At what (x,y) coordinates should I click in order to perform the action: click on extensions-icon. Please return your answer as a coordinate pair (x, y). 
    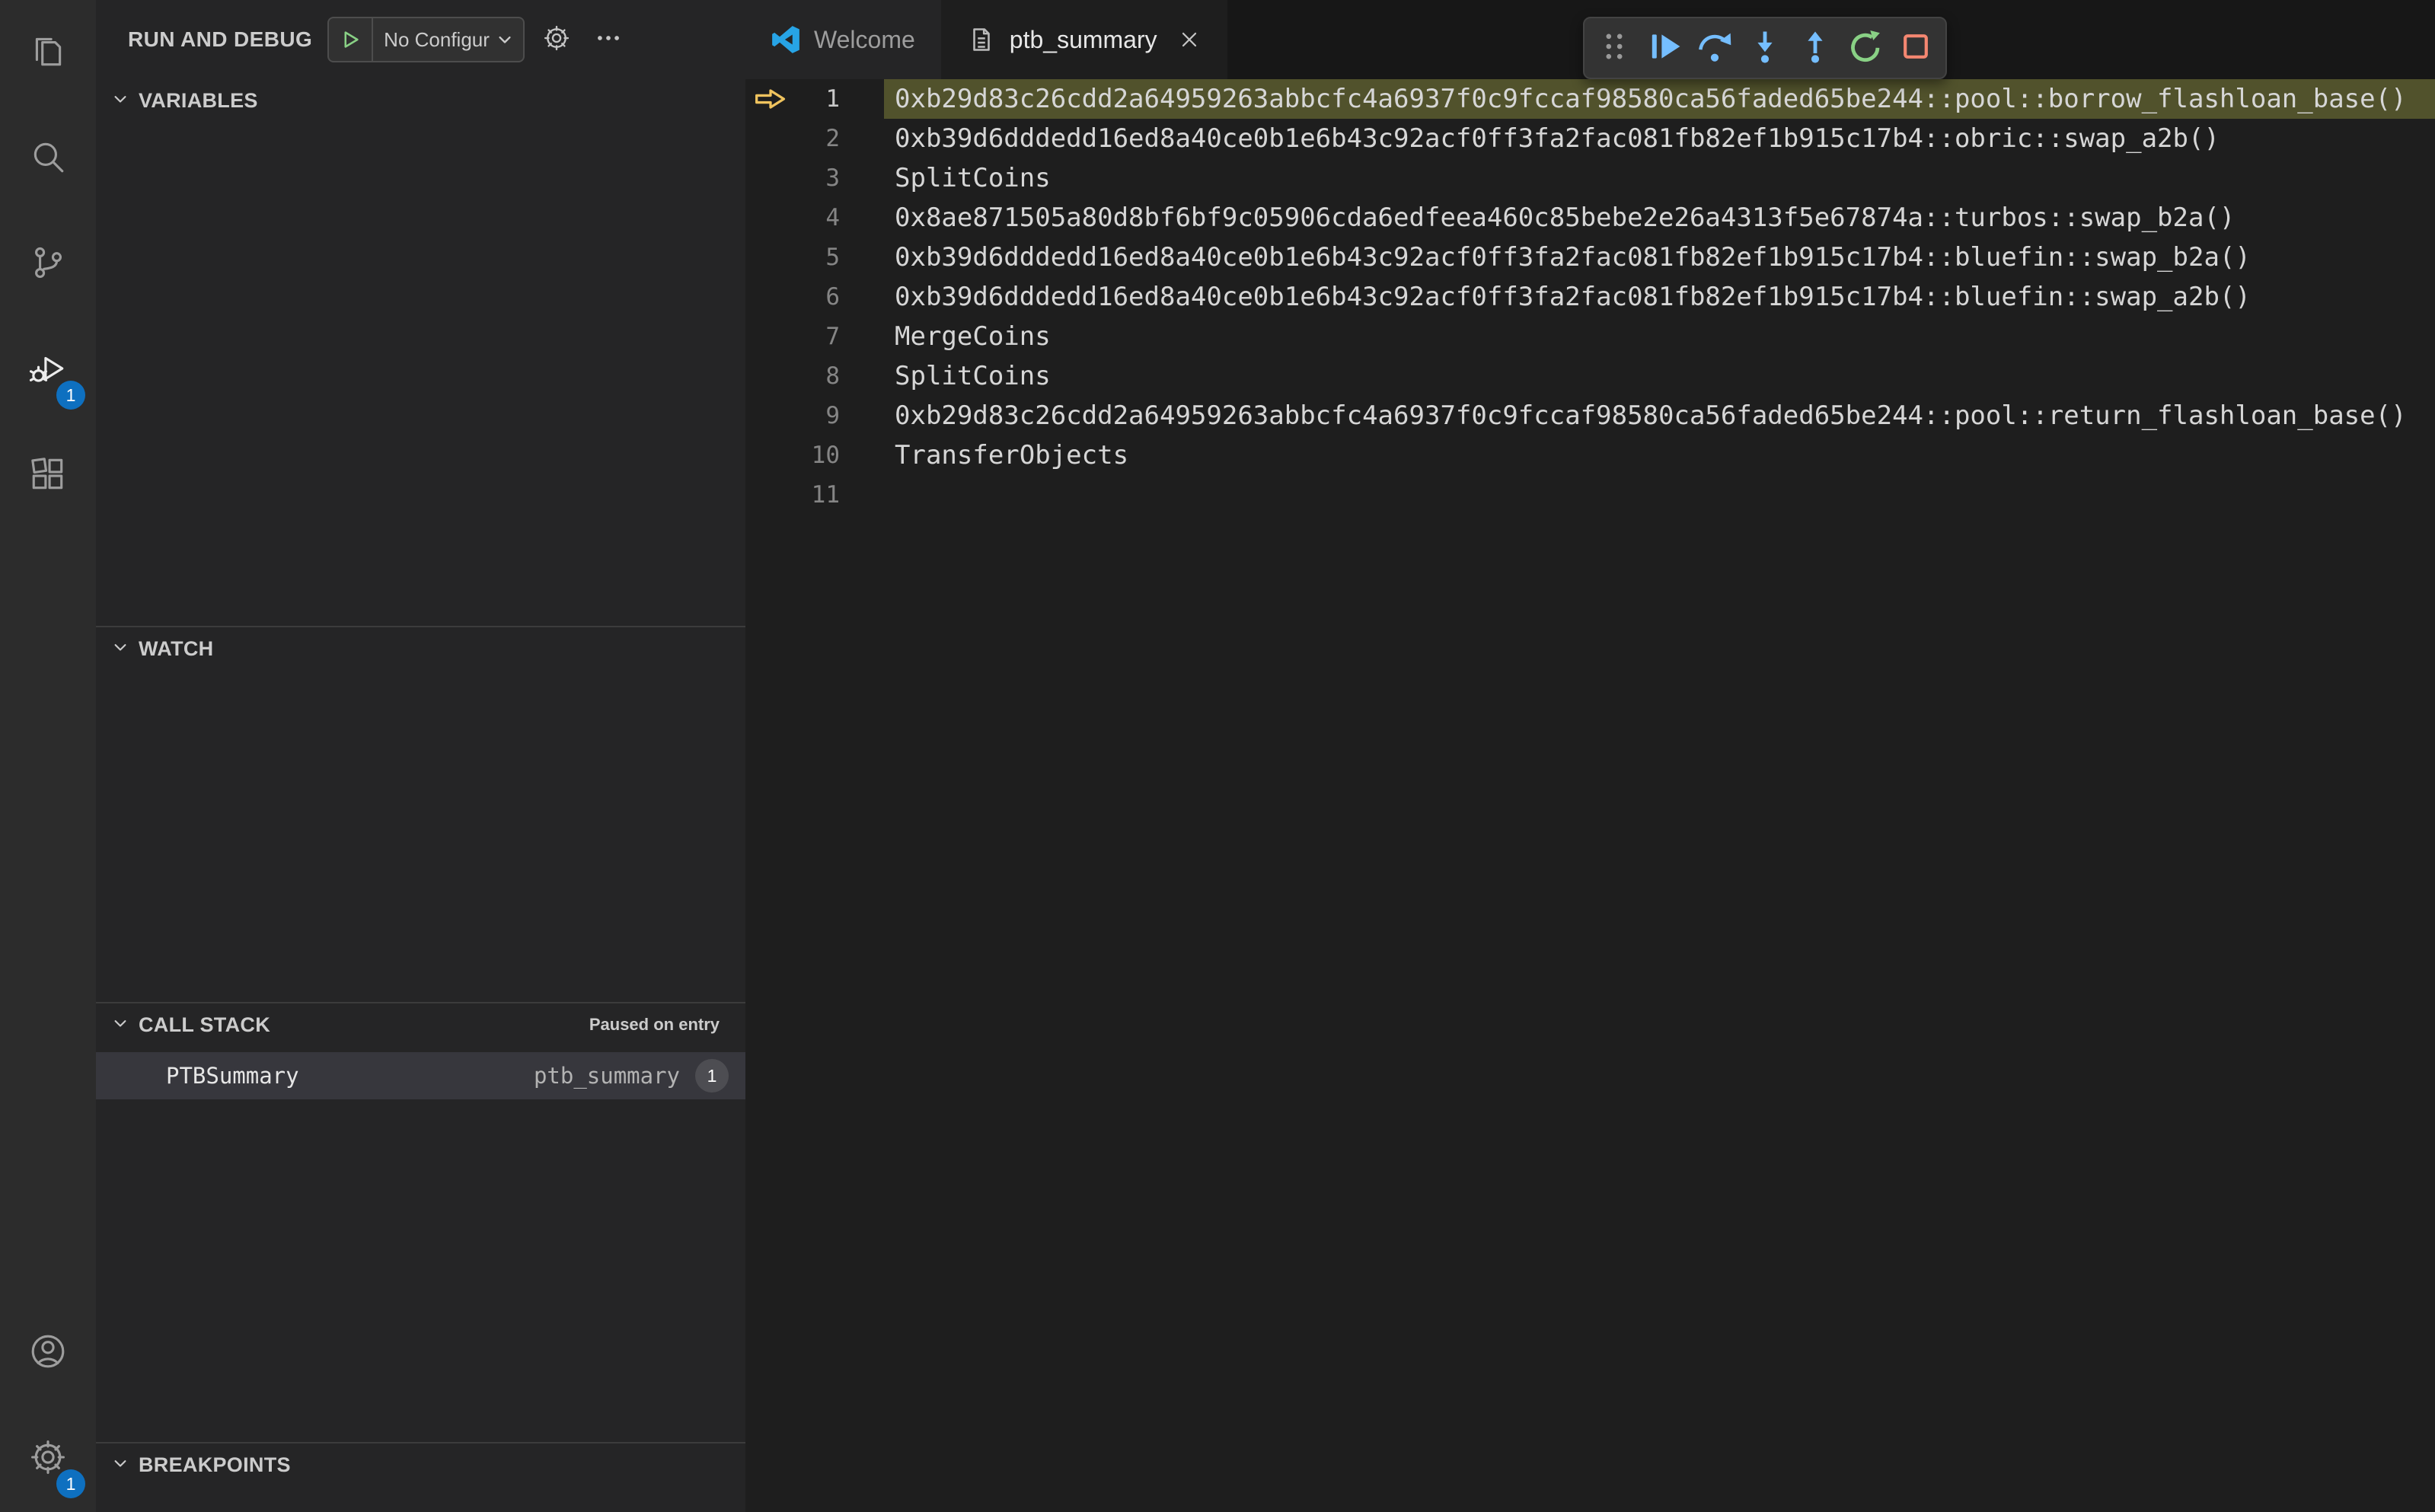
    Looking at the image, I should click on (48, 476).